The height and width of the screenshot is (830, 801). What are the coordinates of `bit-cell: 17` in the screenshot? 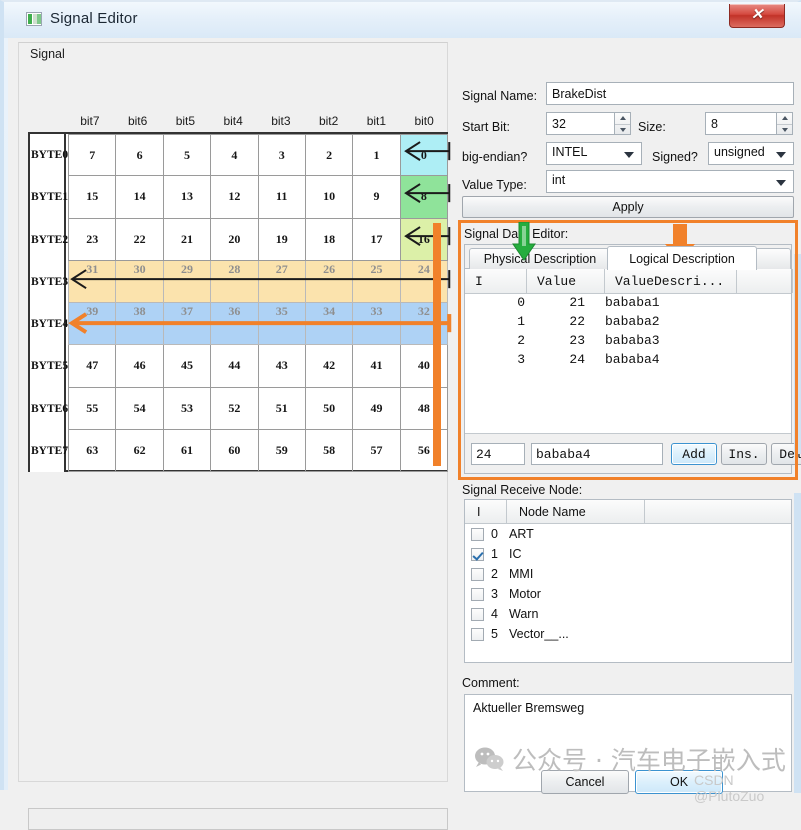 It's located at (377, 239).